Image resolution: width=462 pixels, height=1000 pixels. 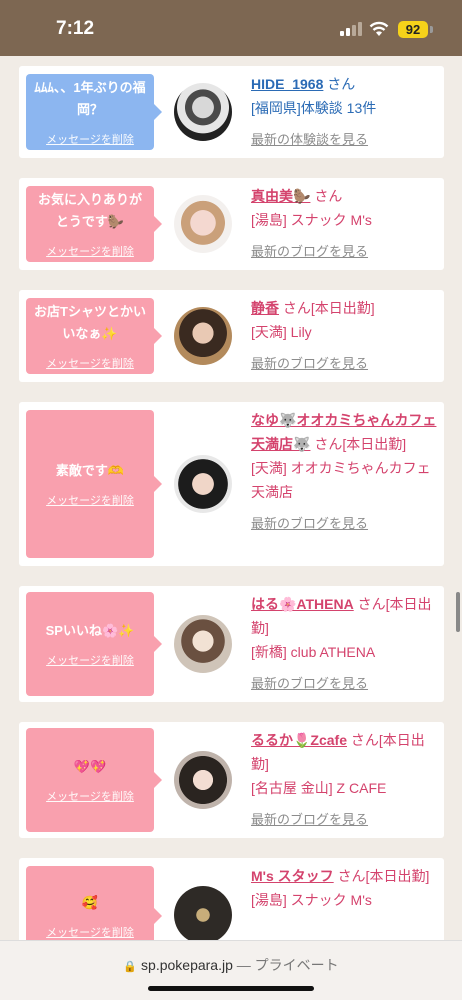 What do you see at coordinates (287, 965) in the screenshot?
I see `private-mode-label: — プライベート` at bounding box center [287, 965].